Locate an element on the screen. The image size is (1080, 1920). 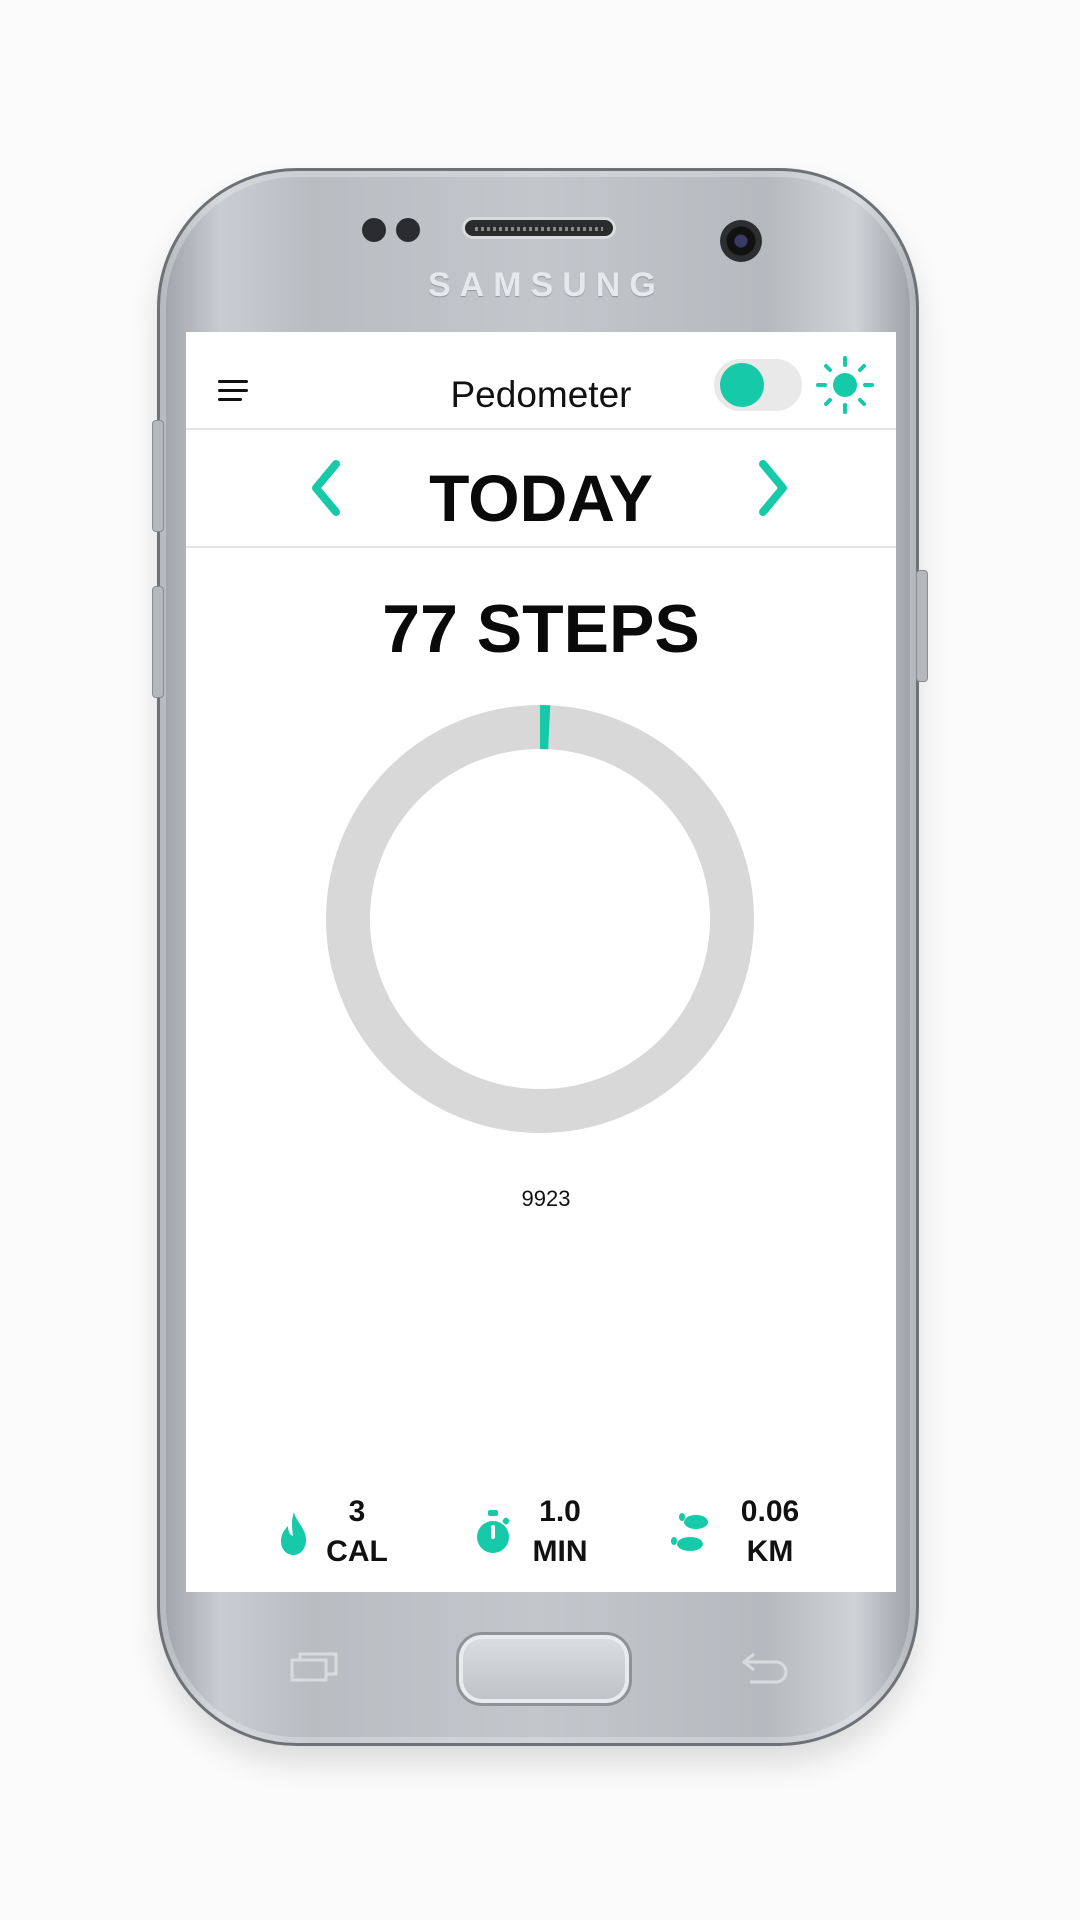
front-camera is located at coordinates (741, 241).